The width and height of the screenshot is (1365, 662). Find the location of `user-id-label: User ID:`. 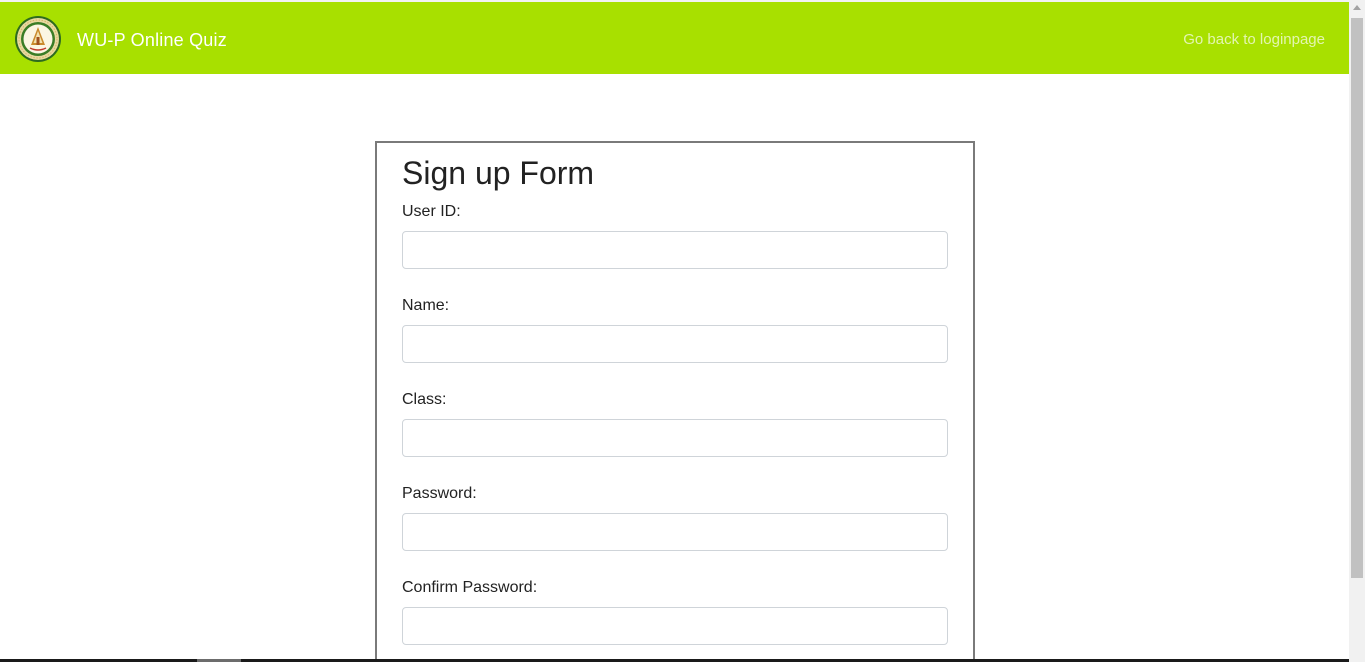

user-id-label: User ID: is located at coordinates (431, 211).